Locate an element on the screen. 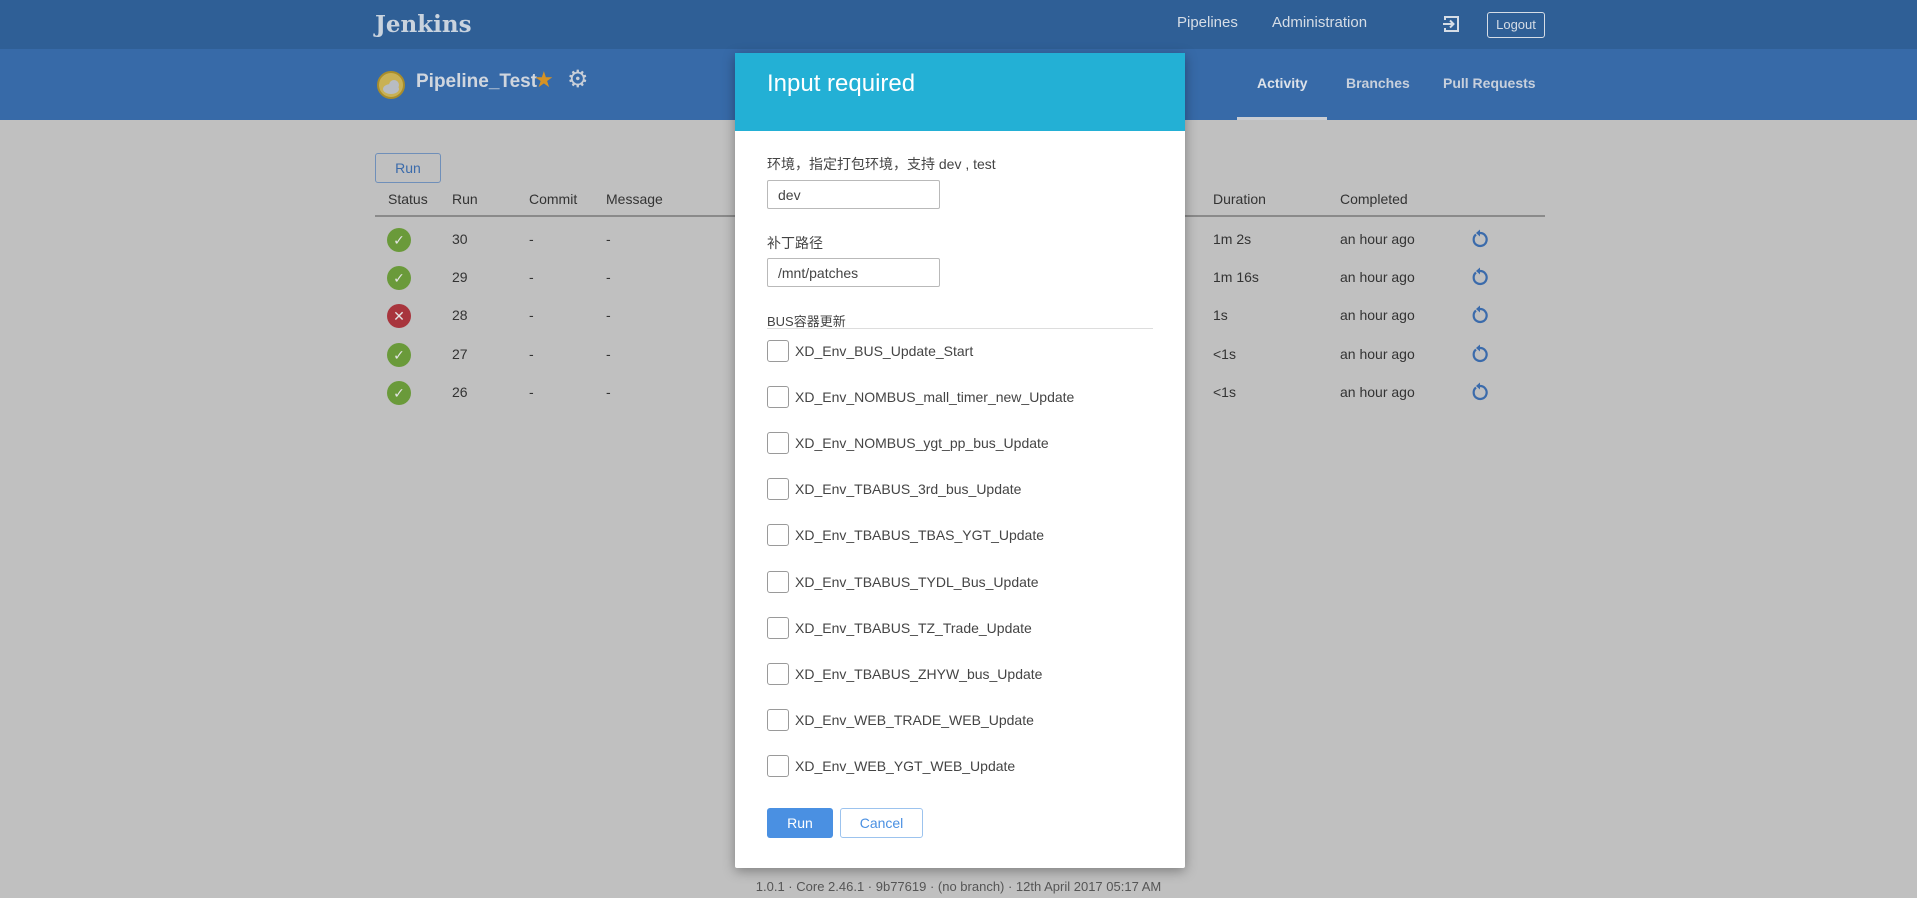 Image resolution: width=1917 pixels, height=898 pixels. checkbox-label: XD_Env_TBABUS_3rd_bus_Update is located at coordinates (908, 489).